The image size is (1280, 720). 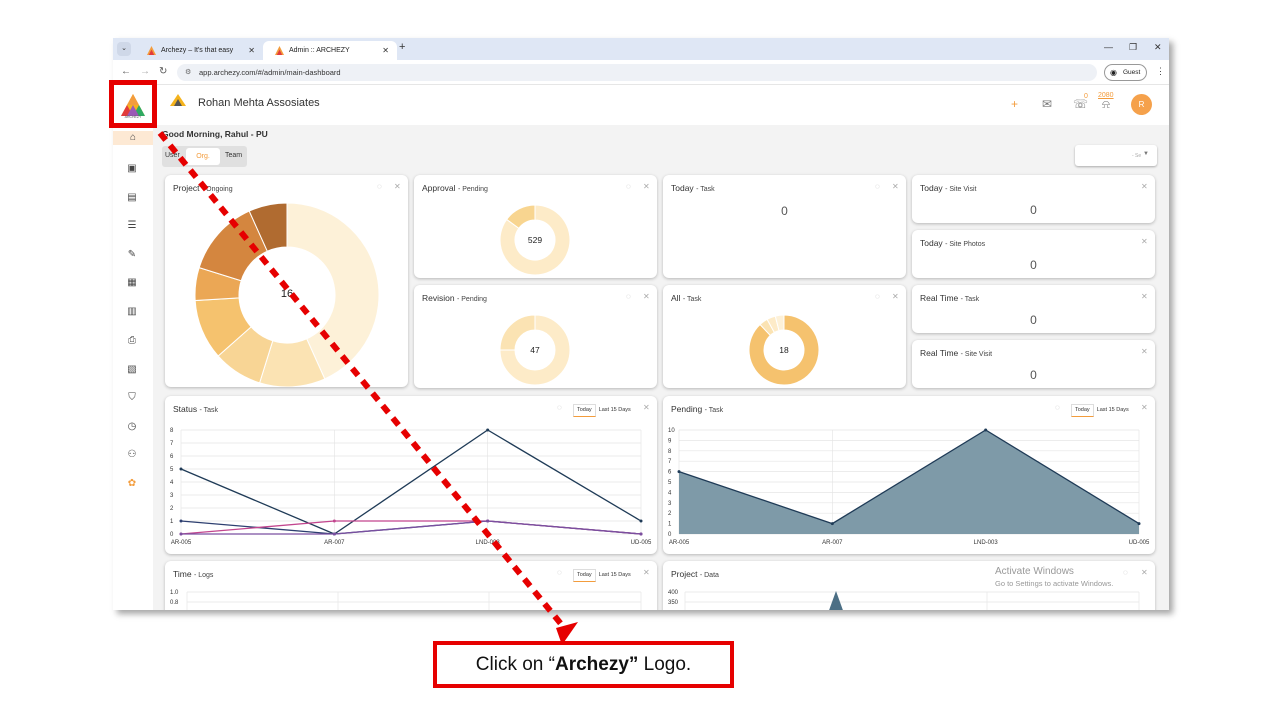 I want to click on reload-button: ↻, so click(x=163, y=71).